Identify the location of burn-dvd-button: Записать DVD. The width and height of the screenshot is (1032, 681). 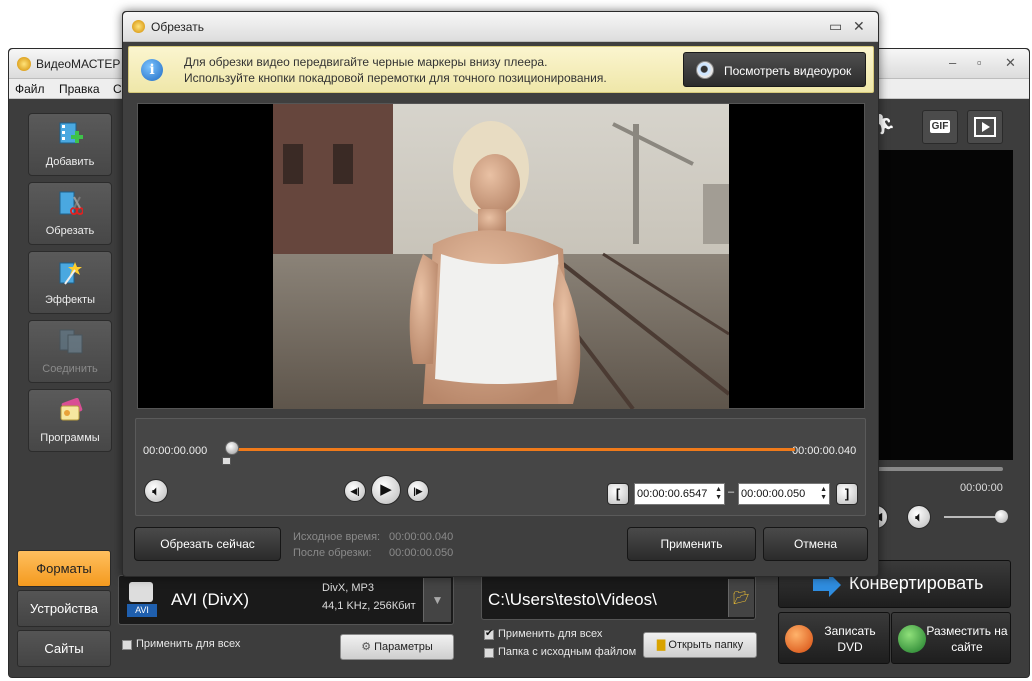
(834, 638).